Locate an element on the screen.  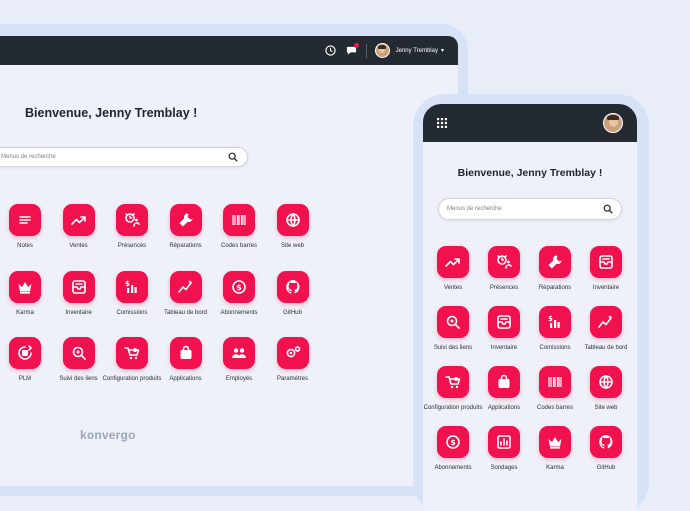
gear-icon is located at coordinates (292, 353).